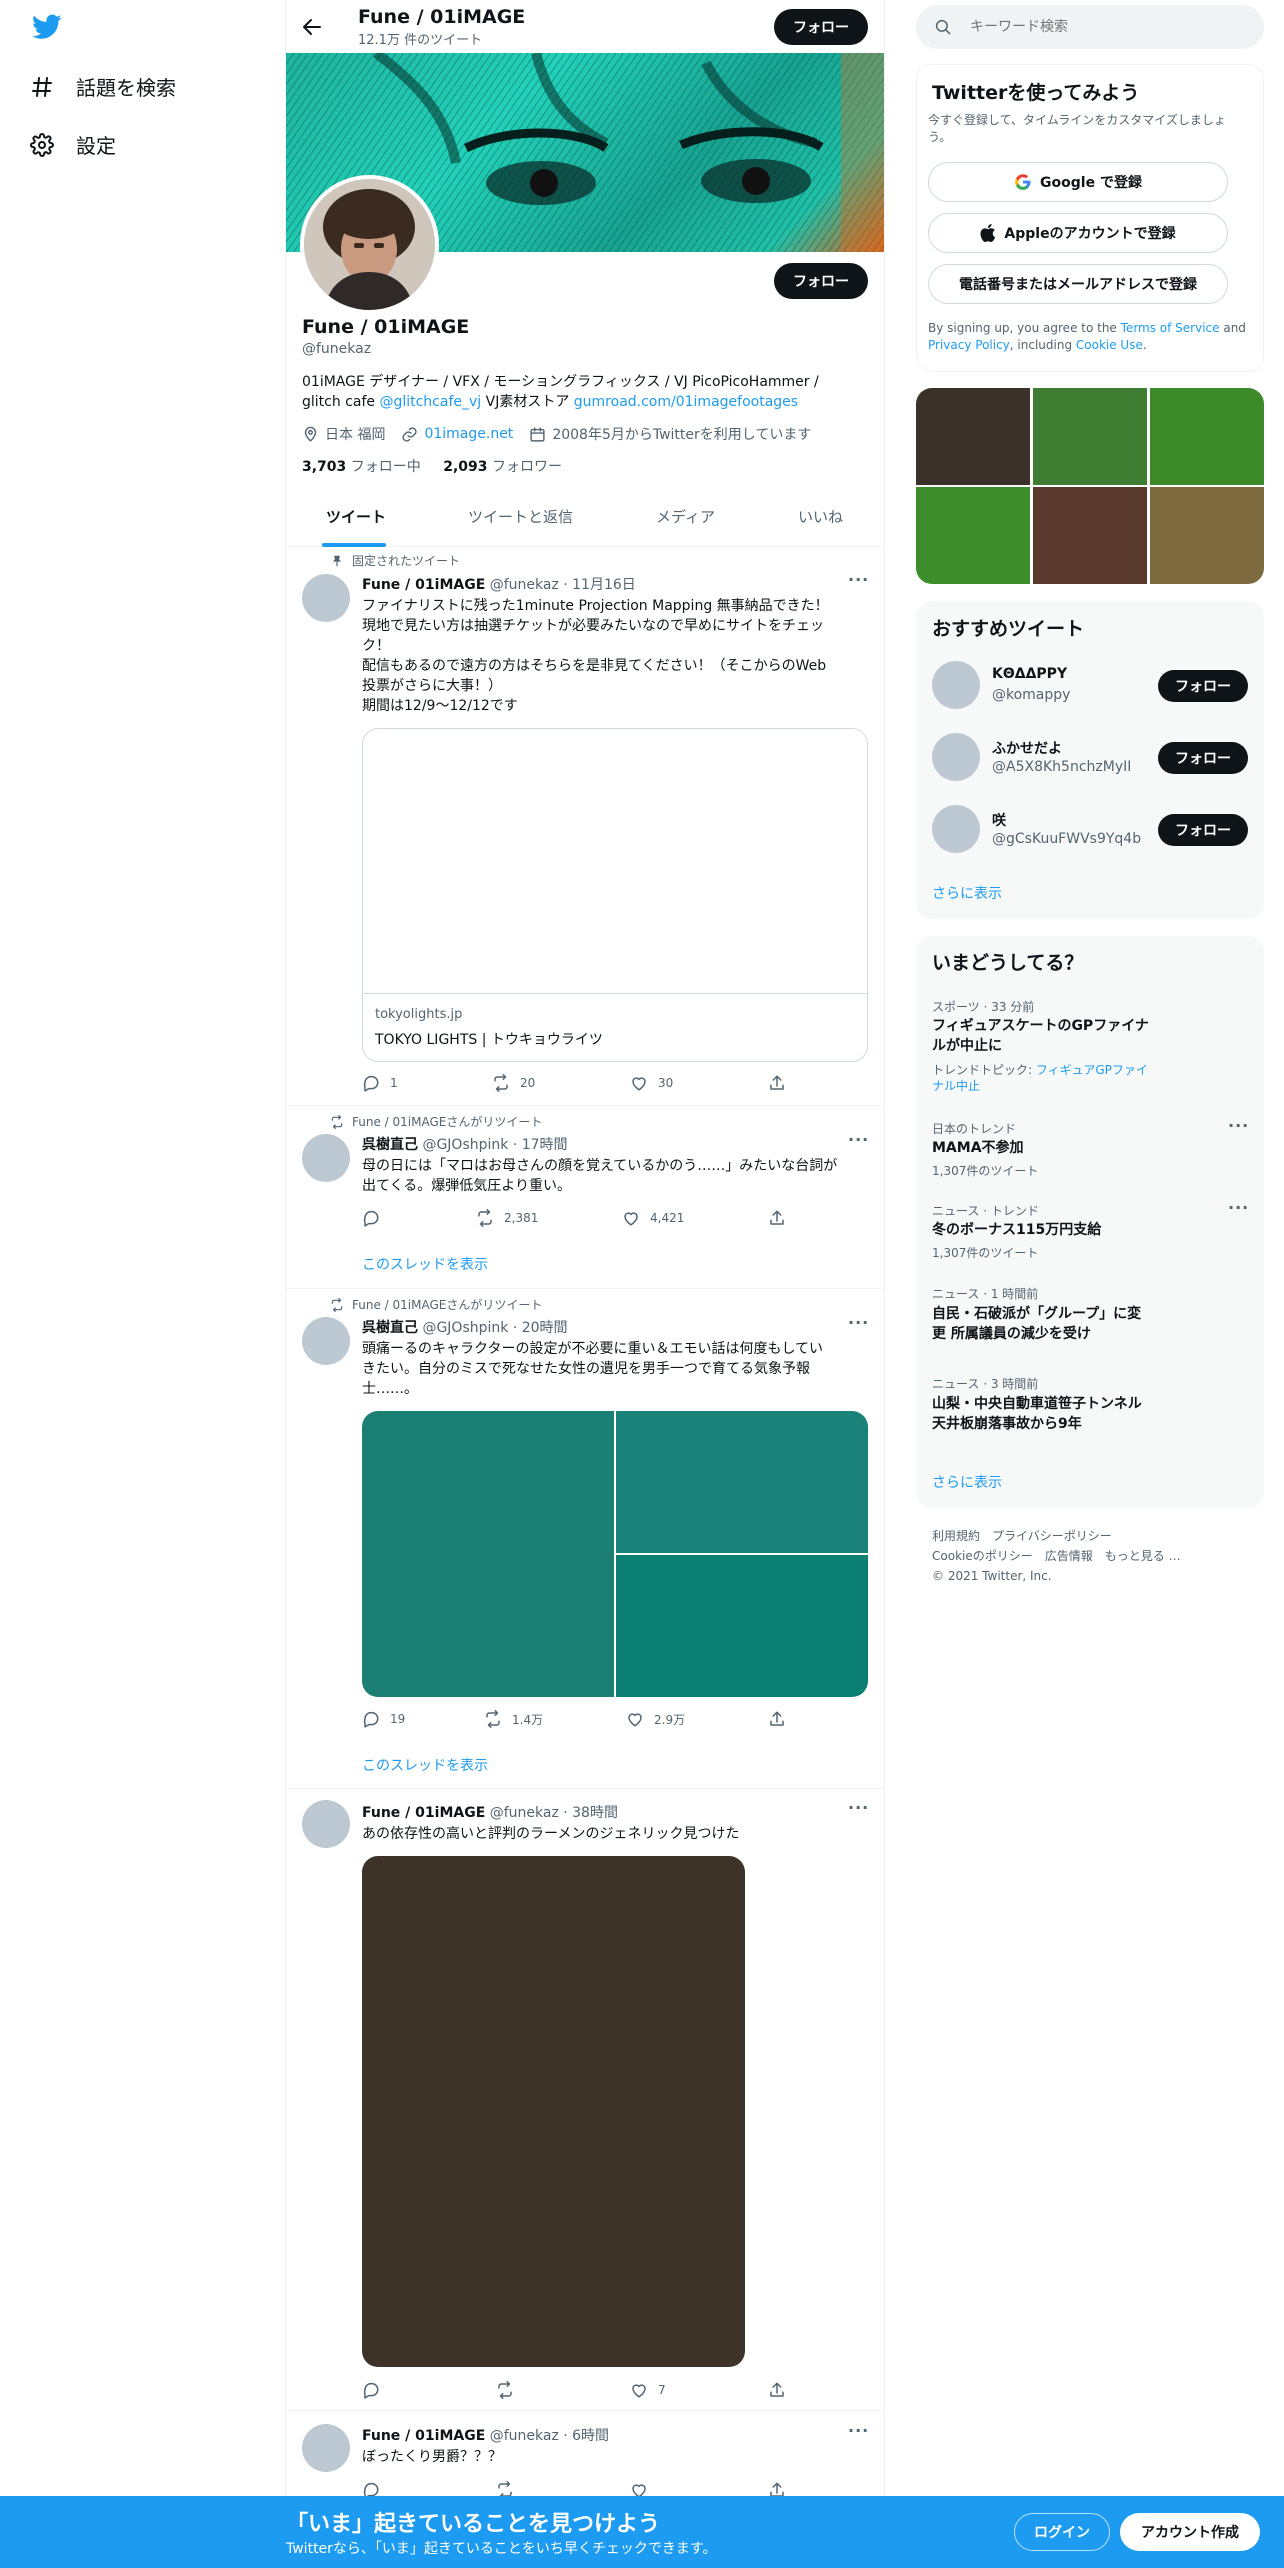 The width and height of the screenshot is (1284, 2568). Describe the element at coordinates (513, 1083) in the screenshot. I see `retweet-button: 20` at that location.